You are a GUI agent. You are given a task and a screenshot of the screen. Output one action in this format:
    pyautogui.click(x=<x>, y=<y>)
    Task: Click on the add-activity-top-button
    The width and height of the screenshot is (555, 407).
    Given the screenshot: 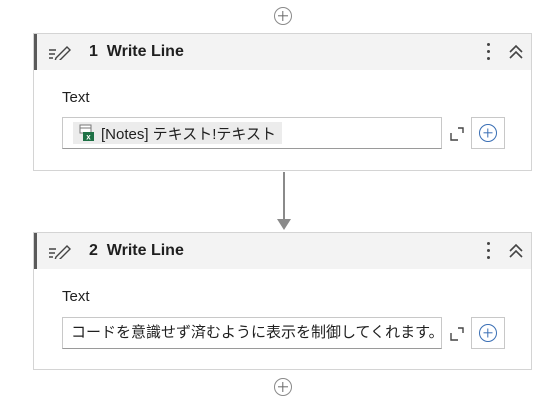 What is the action you would take?
    pyautogui.click(x=283, y=16)
    